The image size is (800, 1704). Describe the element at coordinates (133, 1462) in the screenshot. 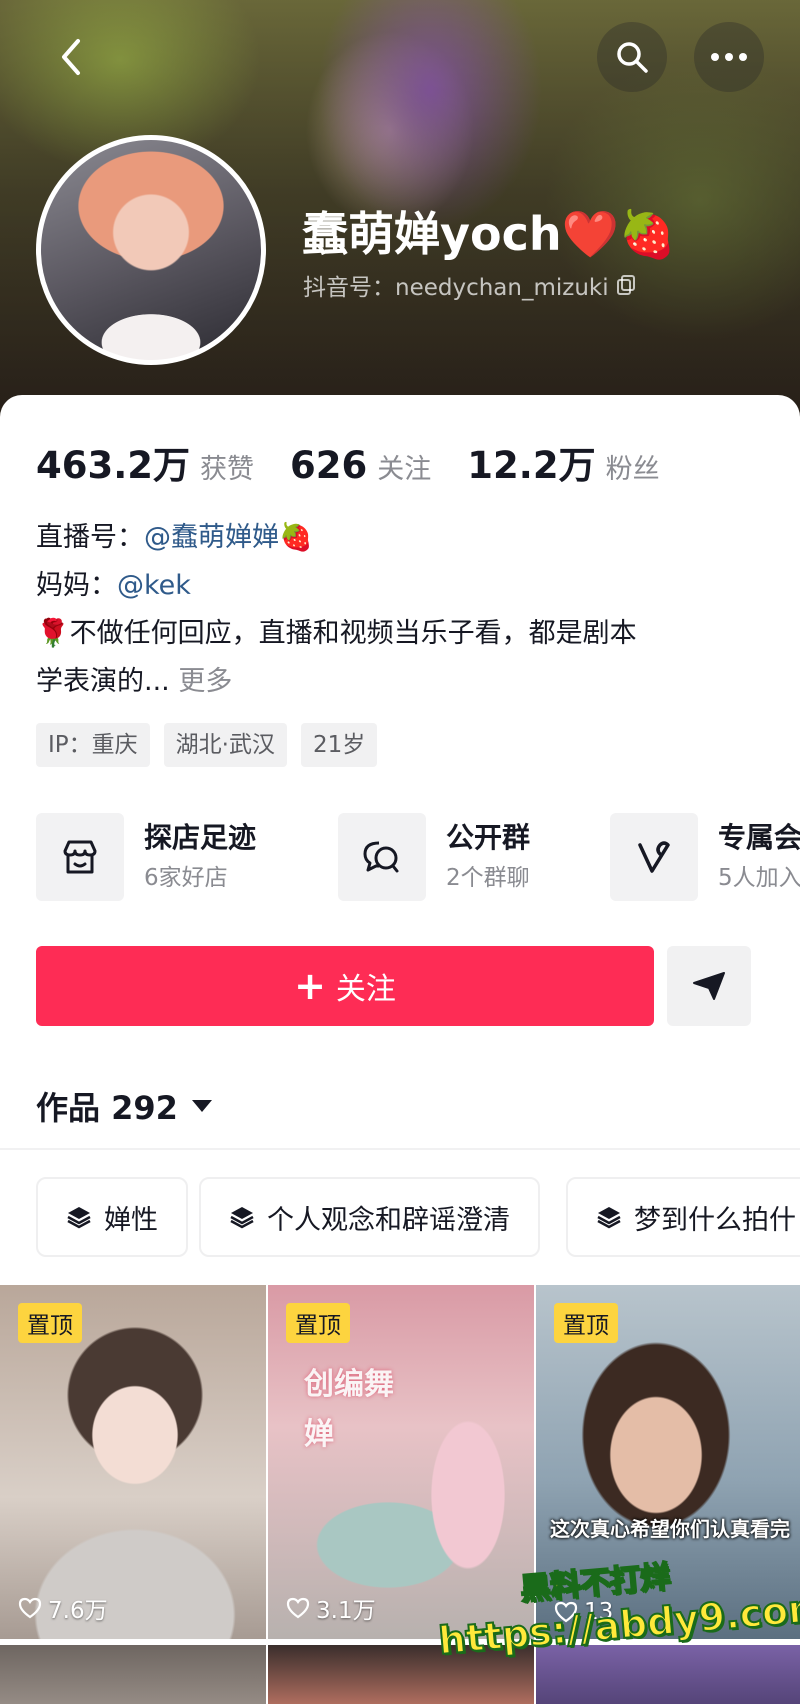

I see `video-thumbnail: 置顶 7.6万` at that location.